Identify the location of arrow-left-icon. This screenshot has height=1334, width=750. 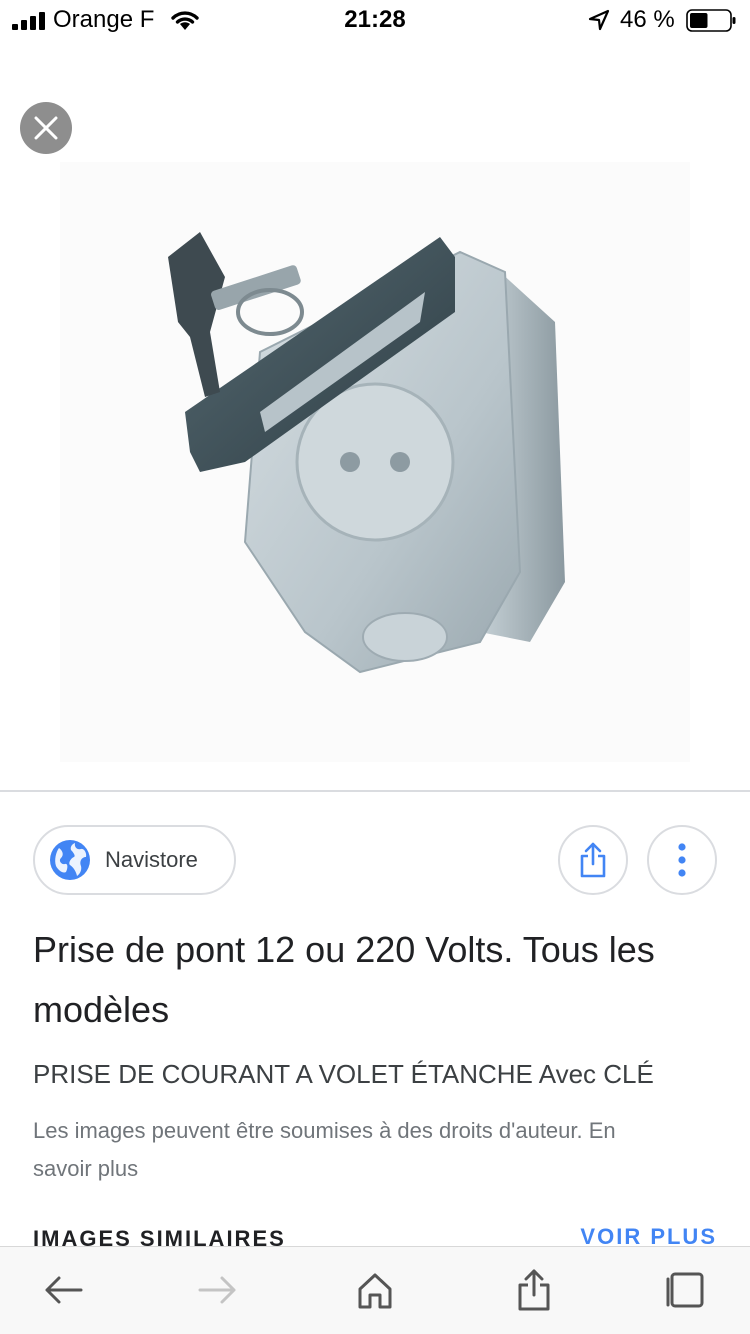
(64, 1290).